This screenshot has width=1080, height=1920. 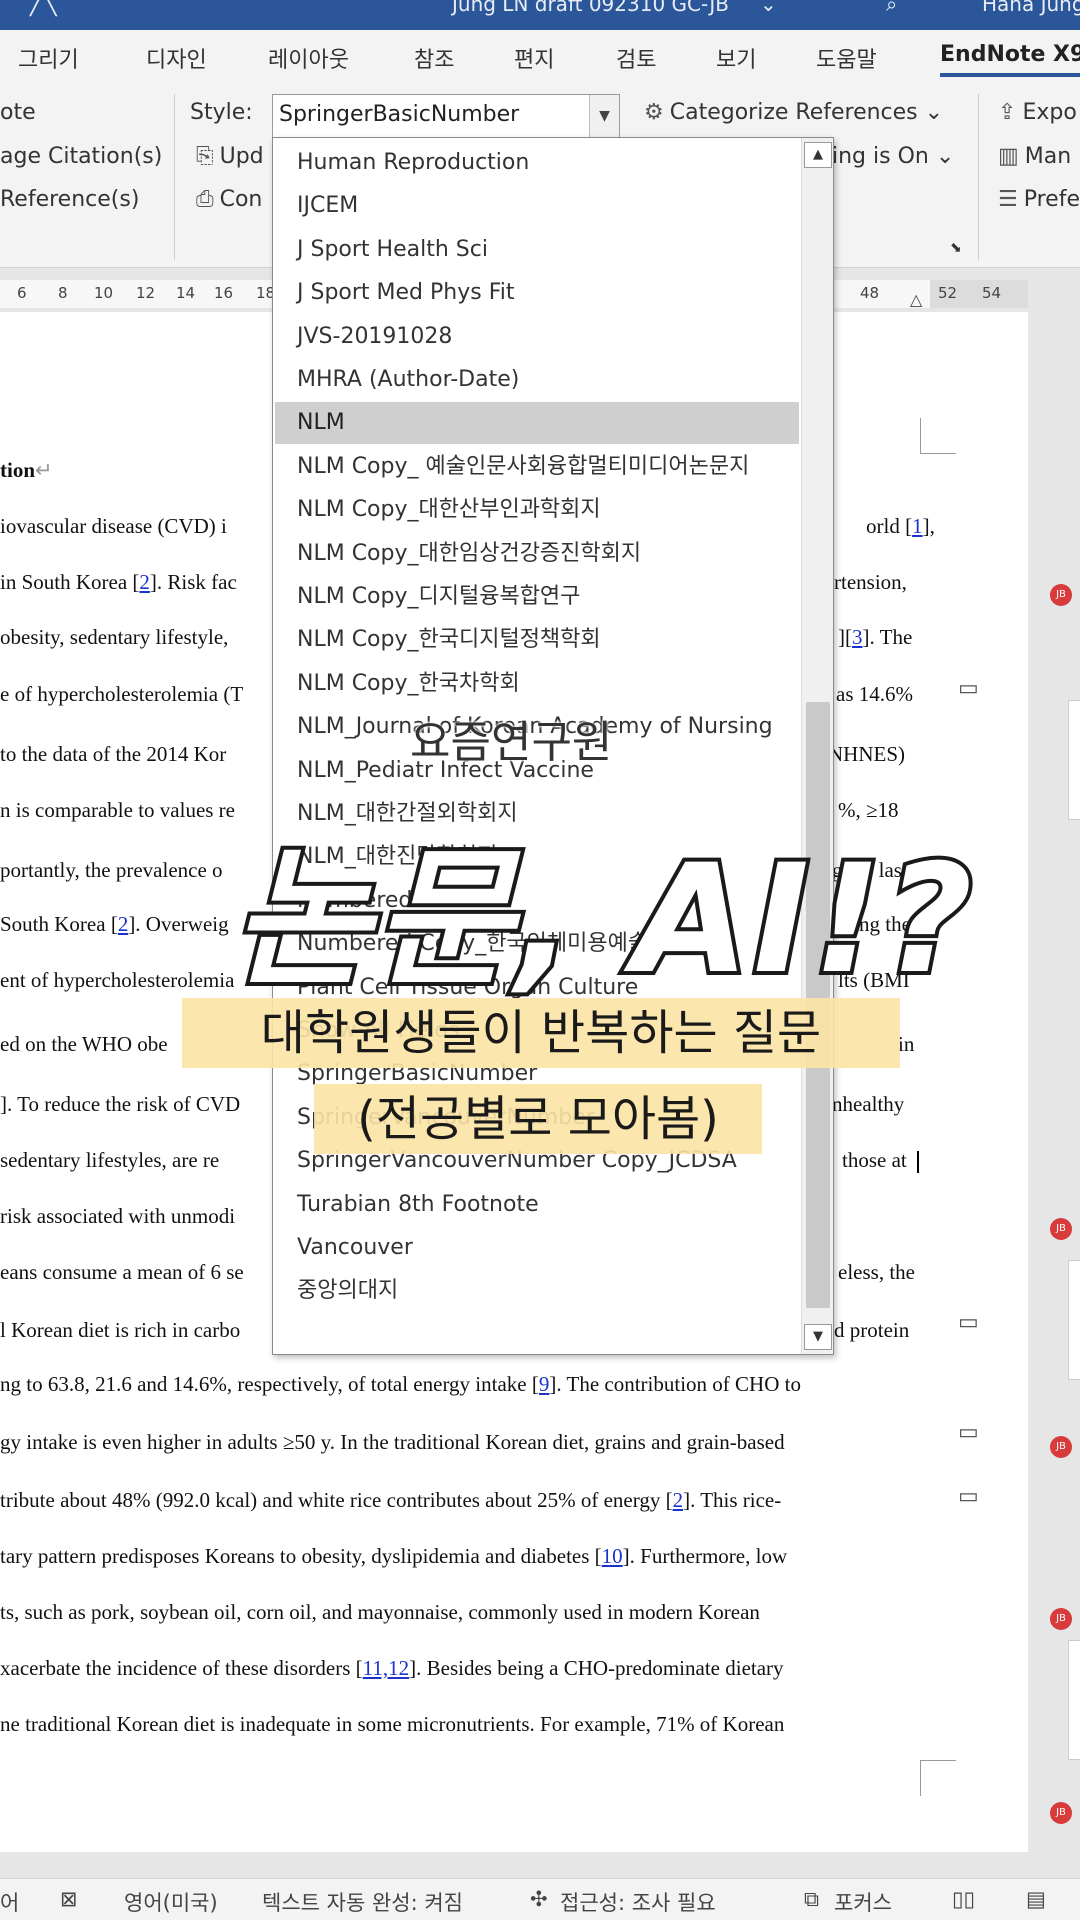 What do you see at coordinates (638, 1902) in the screenshot?
I see `accessibility-status: 접근성: 조사 필요` at bounding box center [638, 1902].